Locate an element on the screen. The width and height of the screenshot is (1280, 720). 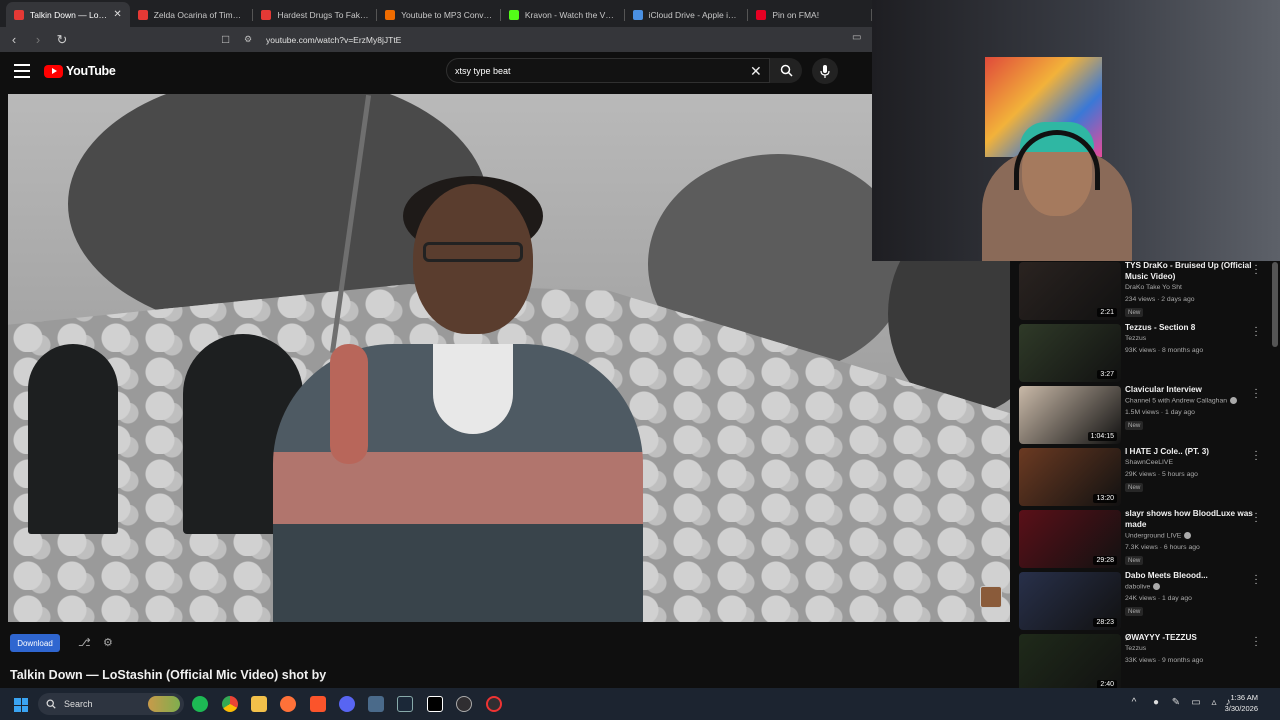
microphone-tray-icon: ● is located at coordinates (1156, 703).